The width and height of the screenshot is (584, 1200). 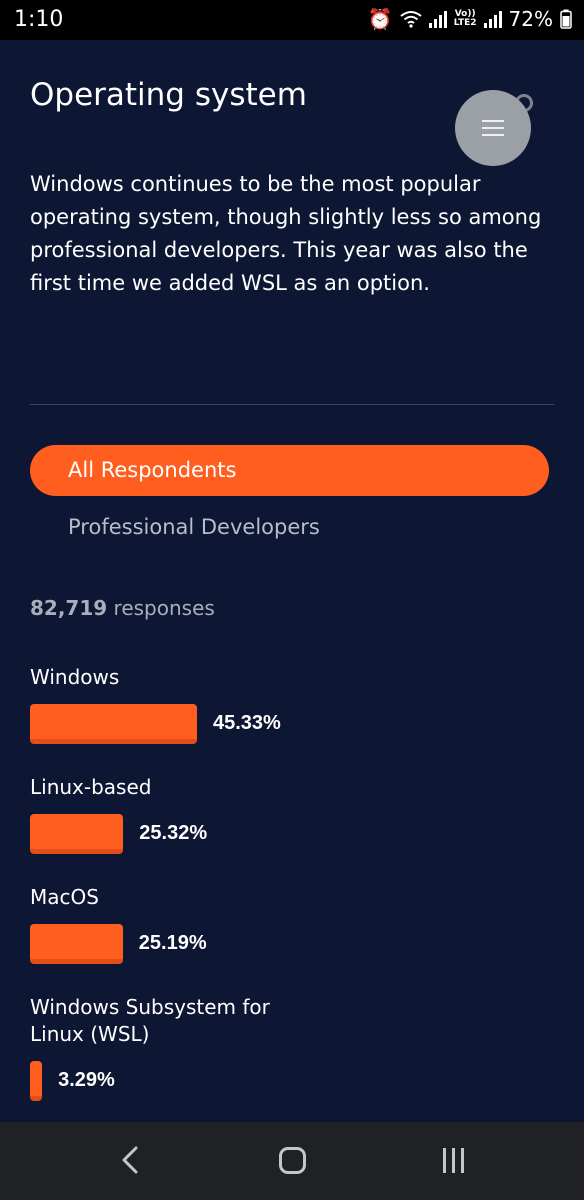 I want to click on volte-indicator: Vo)) LTE2, so click(x=465, y=19).